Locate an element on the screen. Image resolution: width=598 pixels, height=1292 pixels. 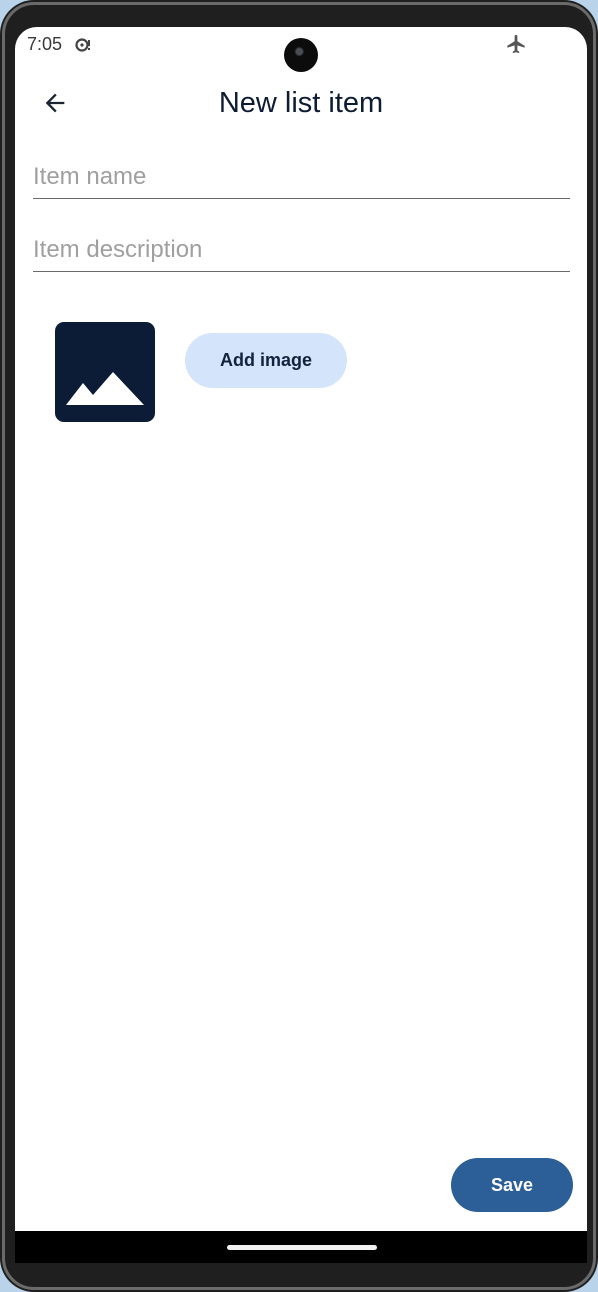
item-description-field is located at coordinates (301, 250).